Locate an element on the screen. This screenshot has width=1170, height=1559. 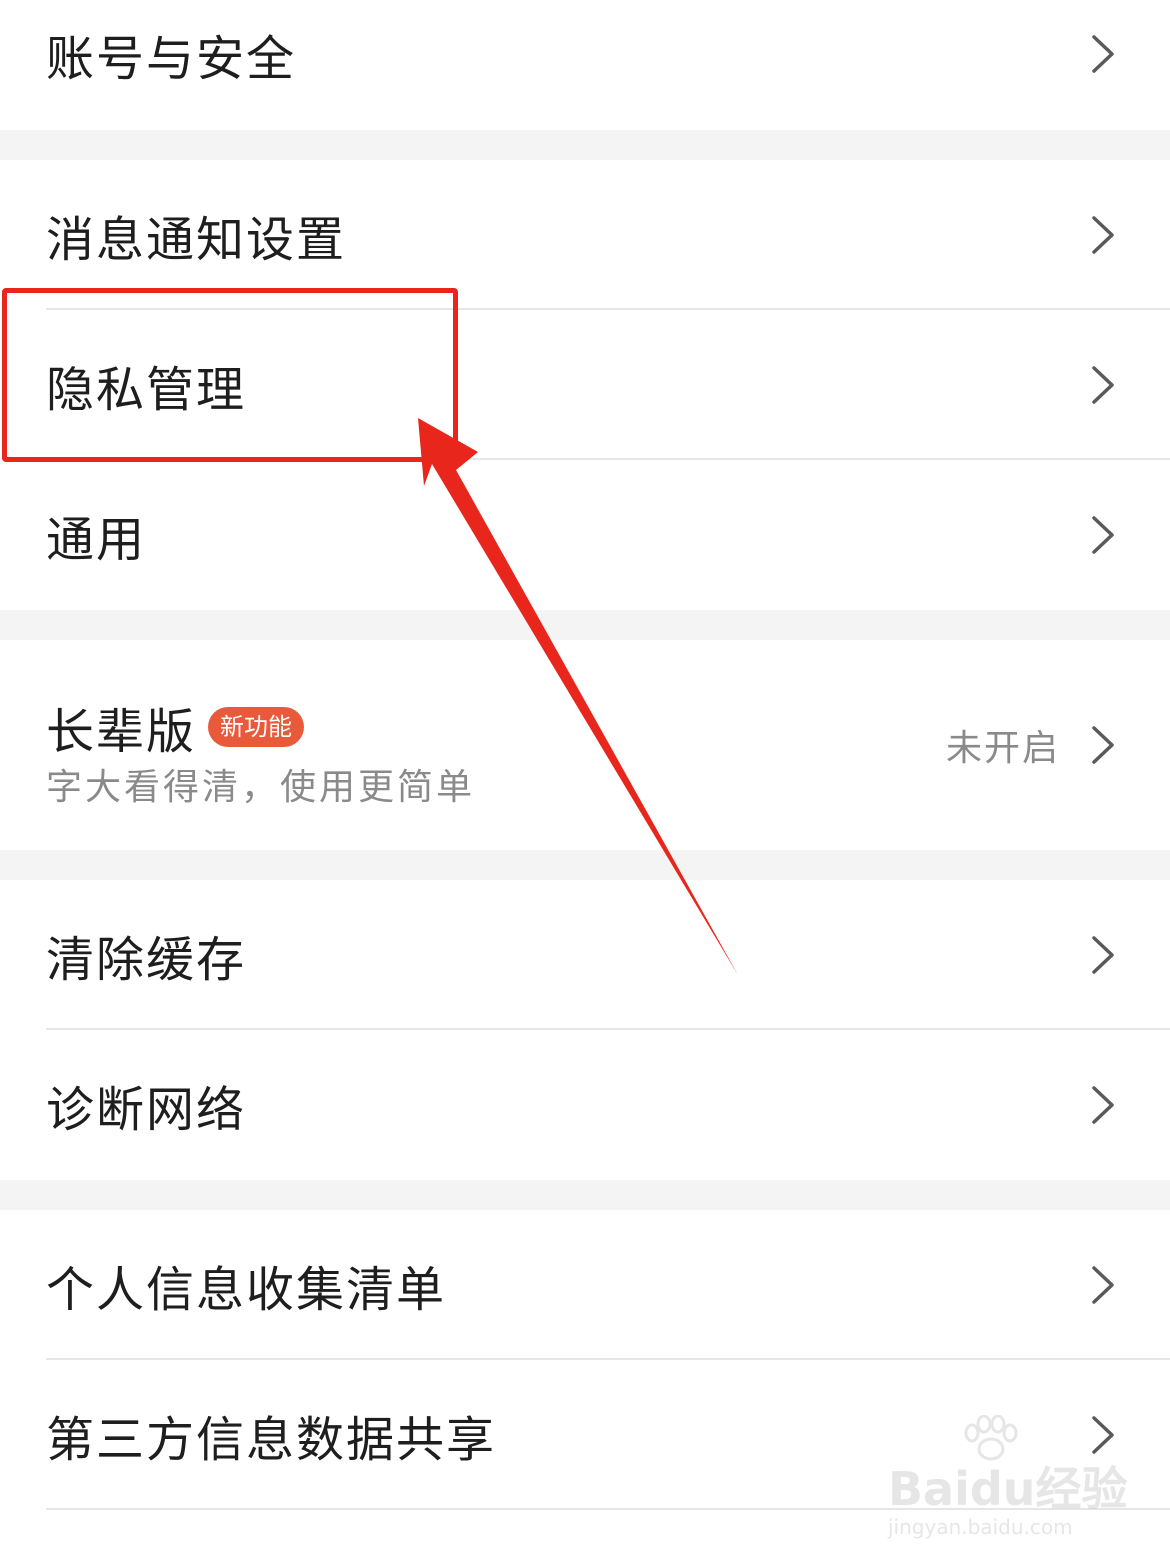
settings-item-clear-cache: 清除缓存 is located at coordinates (585, 955).